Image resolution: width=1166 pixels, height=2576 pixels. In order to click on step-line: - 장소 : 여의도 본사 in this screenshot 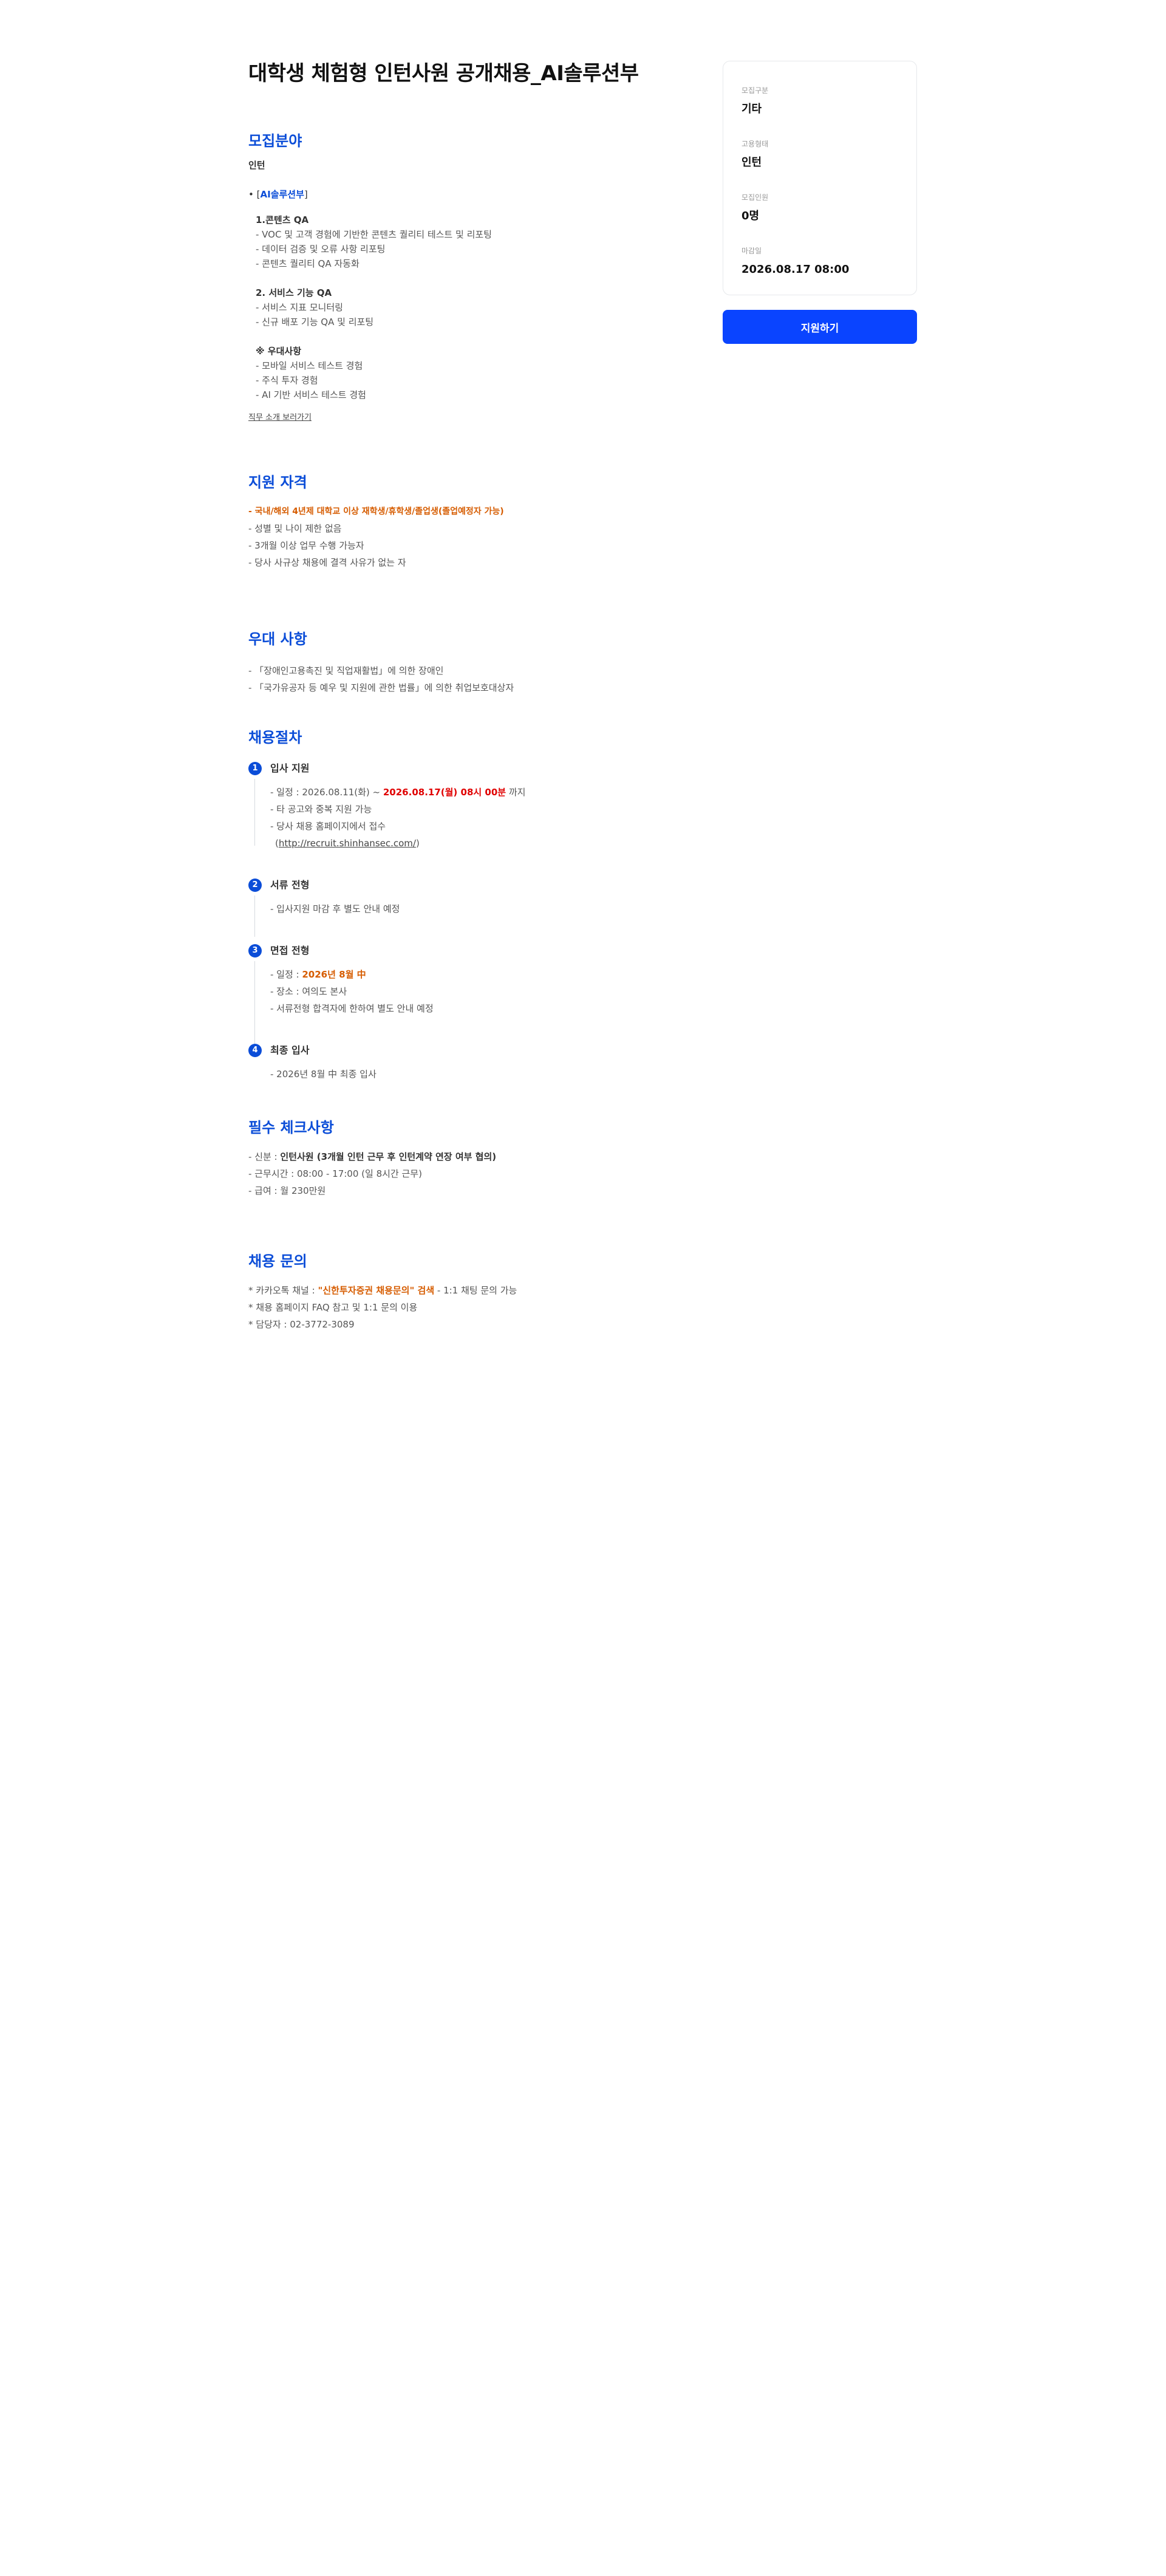, I will do `click(308, 991)`.